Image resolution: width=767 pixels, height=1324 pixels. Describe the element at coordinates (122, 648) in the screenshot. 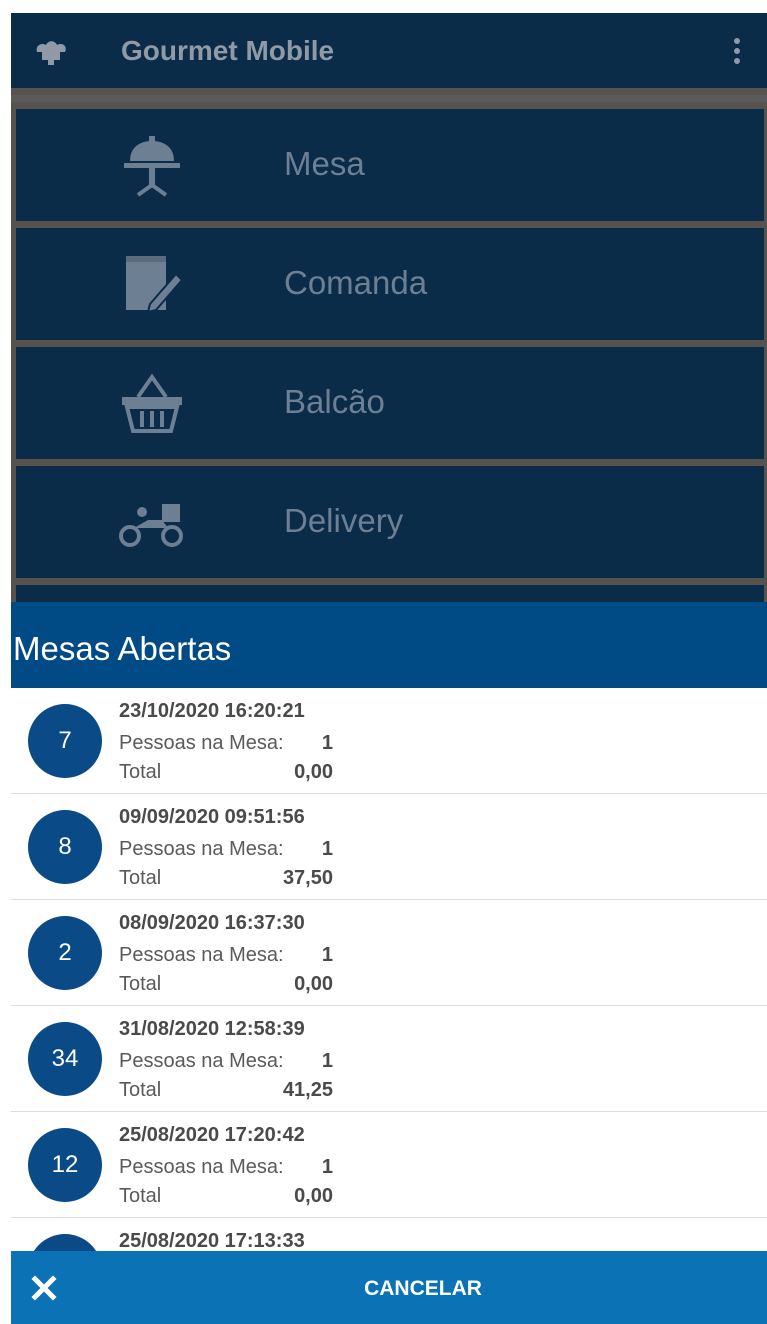

I see `dialog-title: Mesas Abertas` at that location.